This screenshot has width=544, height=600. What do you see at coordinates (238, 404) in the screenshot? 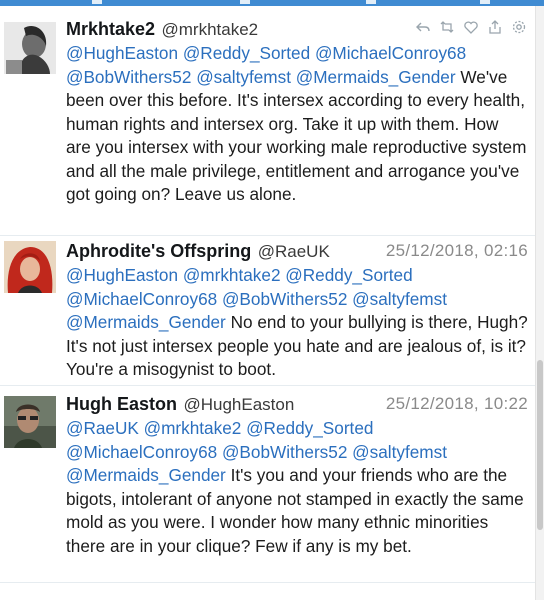
I see `user-handle: @HughEaston` at bounding box center [238, 404].